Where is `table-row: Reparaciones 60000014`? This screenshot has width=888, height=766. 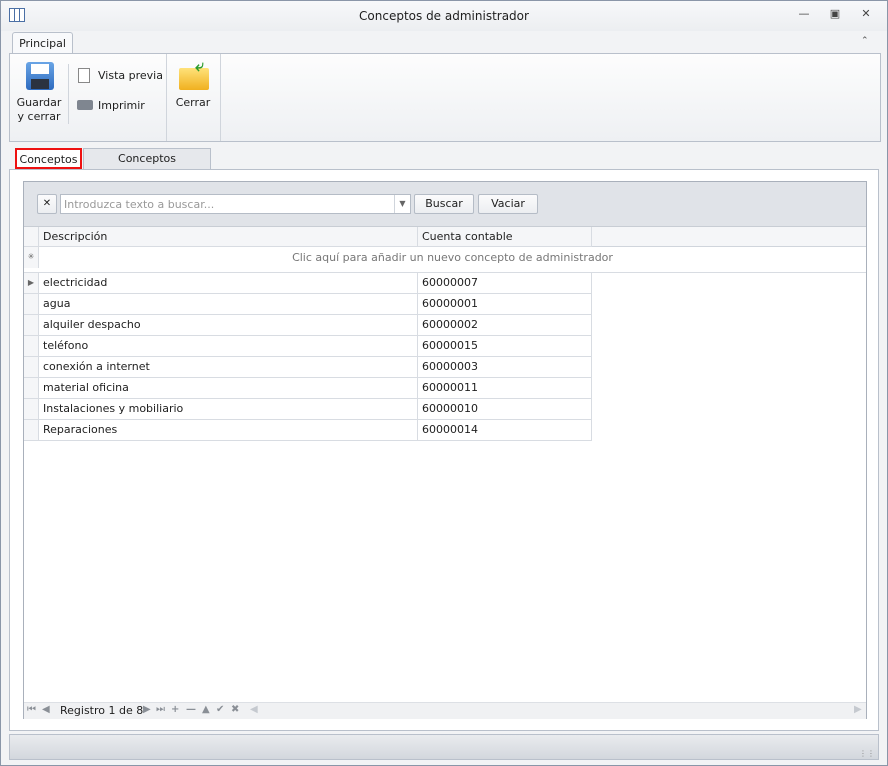
table-row: Reparaciones 60000014 is located at coordinates (308, 430).